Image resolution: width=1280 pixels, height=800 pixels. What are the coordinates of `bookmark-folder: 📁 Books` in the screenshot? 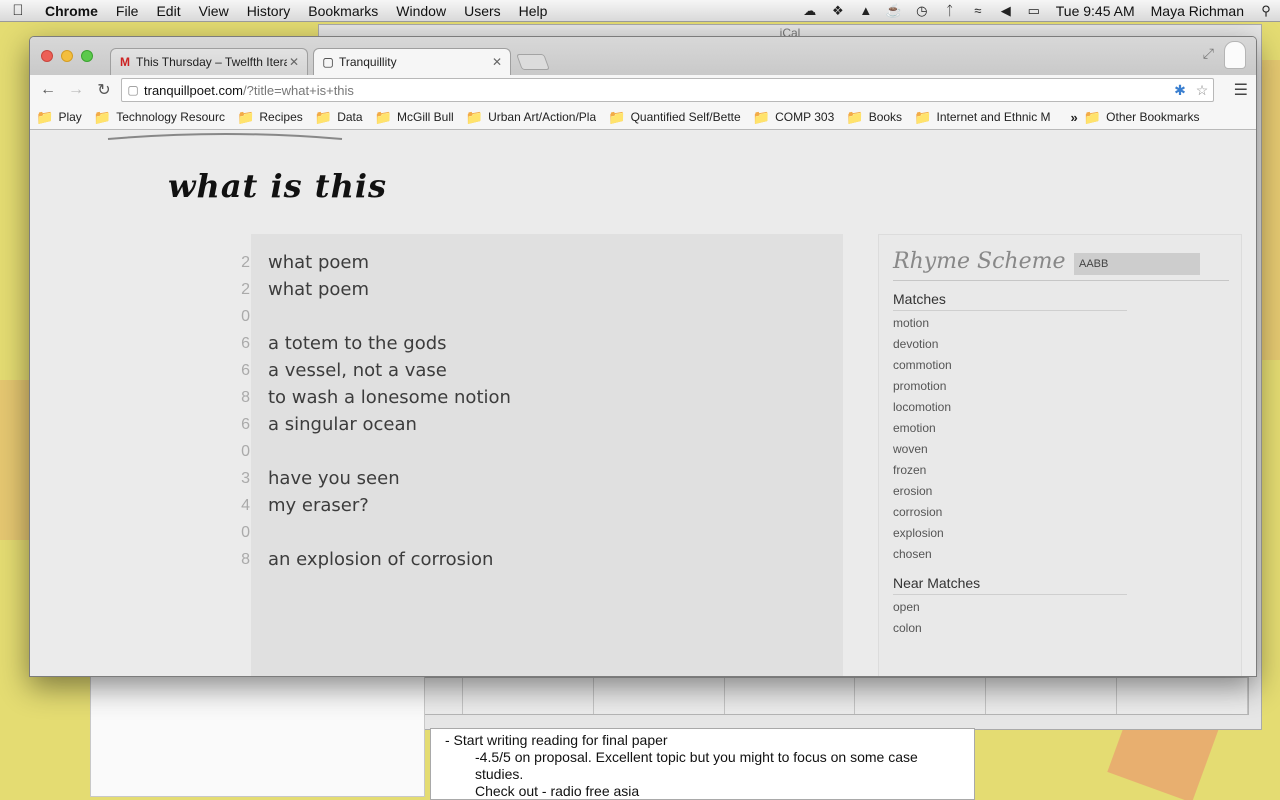 It's located at (874, 117).